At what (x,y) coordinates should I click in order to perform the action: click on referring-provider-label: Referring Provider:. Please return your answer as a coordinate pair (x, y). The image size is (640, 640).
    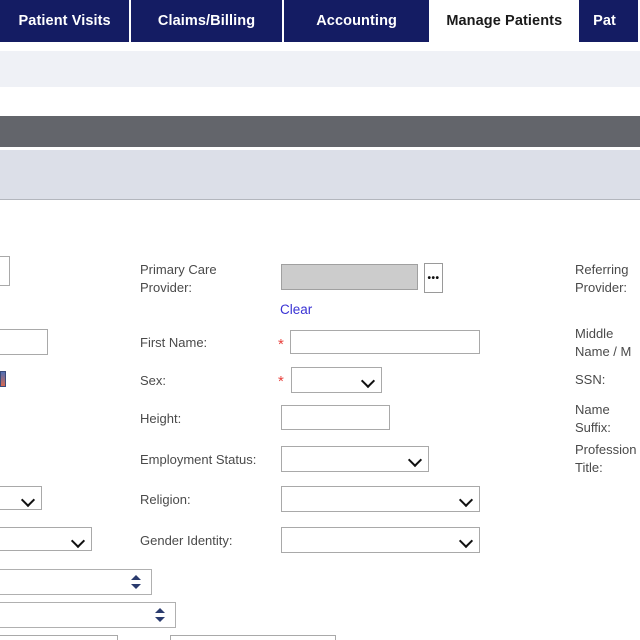
    Looking at the image, I should click on (601, 279).